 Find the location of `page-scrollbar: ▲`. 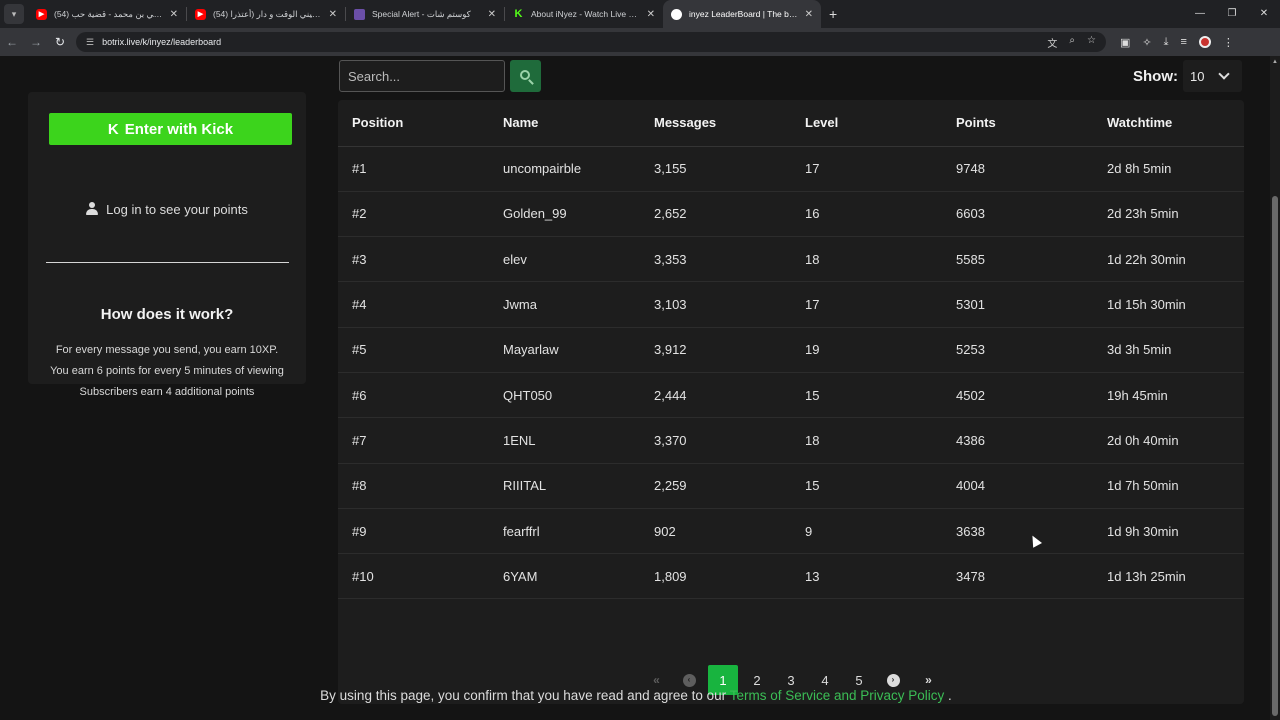

page-scrollbar: ▲ is located at coordinates (1275, 388).